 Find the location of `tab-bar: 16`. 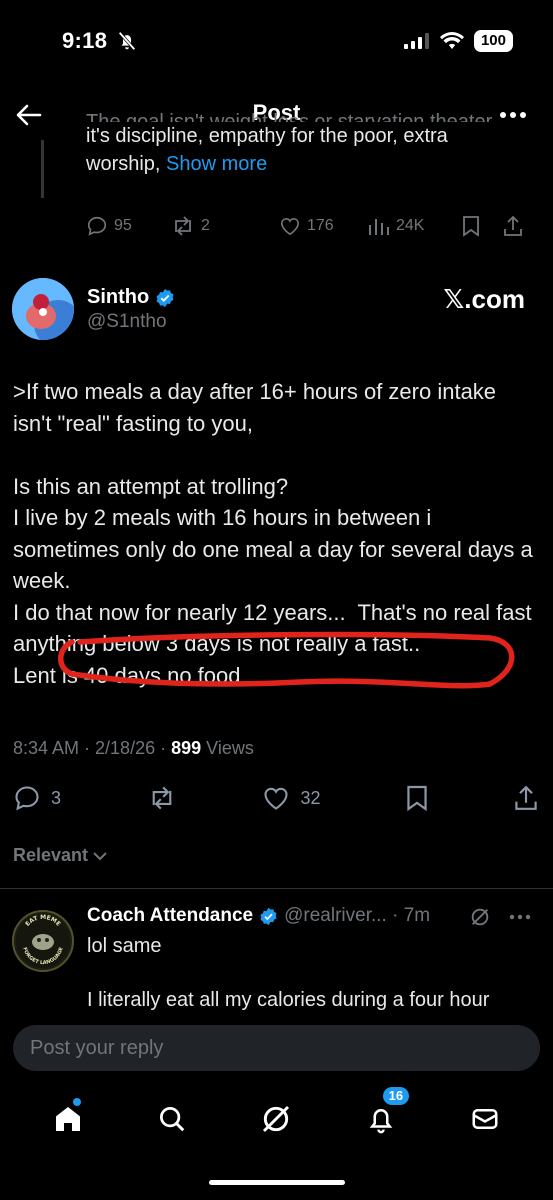

tab-bar: 16 is located at coordinates (276, 1115).